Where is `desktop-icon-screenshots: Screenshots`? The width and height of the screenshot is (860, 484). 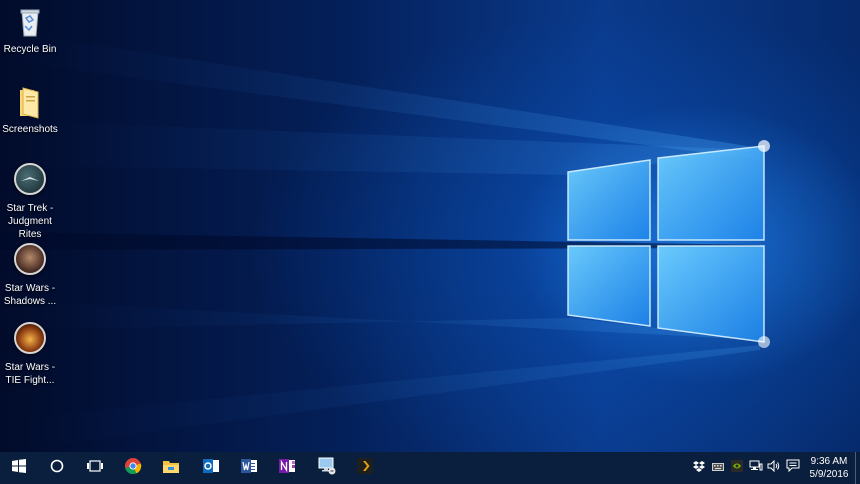
desktop-icon-screenshots: Screenshots is located at coordinates (30, 110).